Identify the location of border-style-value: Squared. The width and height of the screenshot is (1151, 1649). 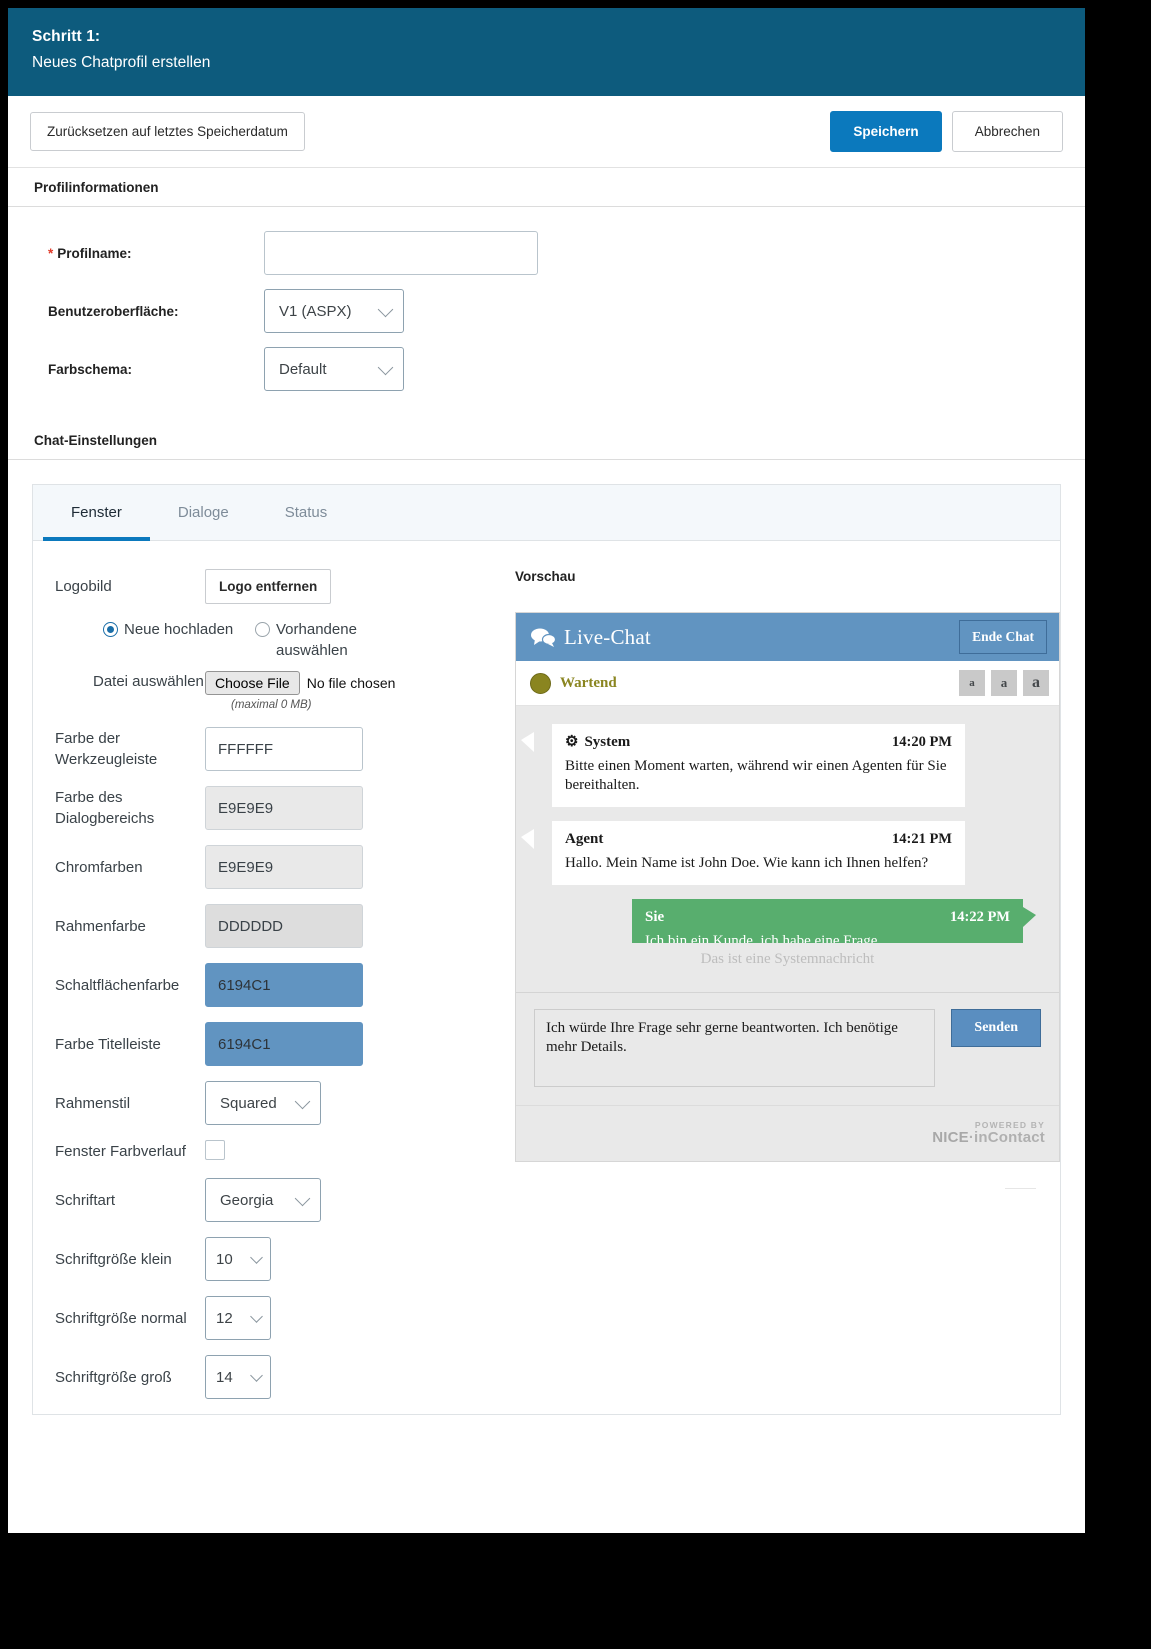
(248, 1103).